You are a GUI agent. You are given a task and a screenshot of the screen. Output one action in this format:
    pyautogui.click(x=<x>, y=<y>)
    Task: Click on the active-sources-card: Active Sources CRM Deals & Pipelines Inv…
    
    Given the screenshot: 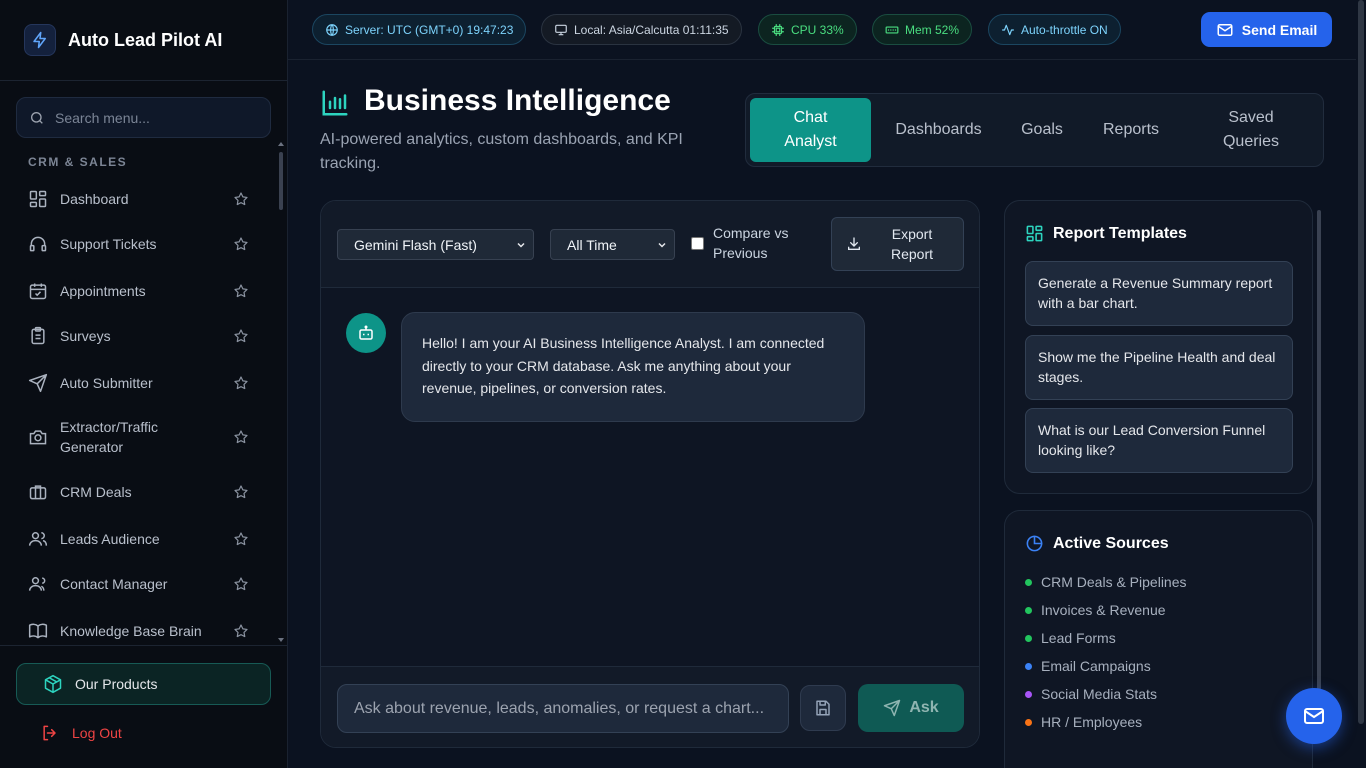 What is the action you would take?
    pyautogui.click(x=1158, y=639)
    